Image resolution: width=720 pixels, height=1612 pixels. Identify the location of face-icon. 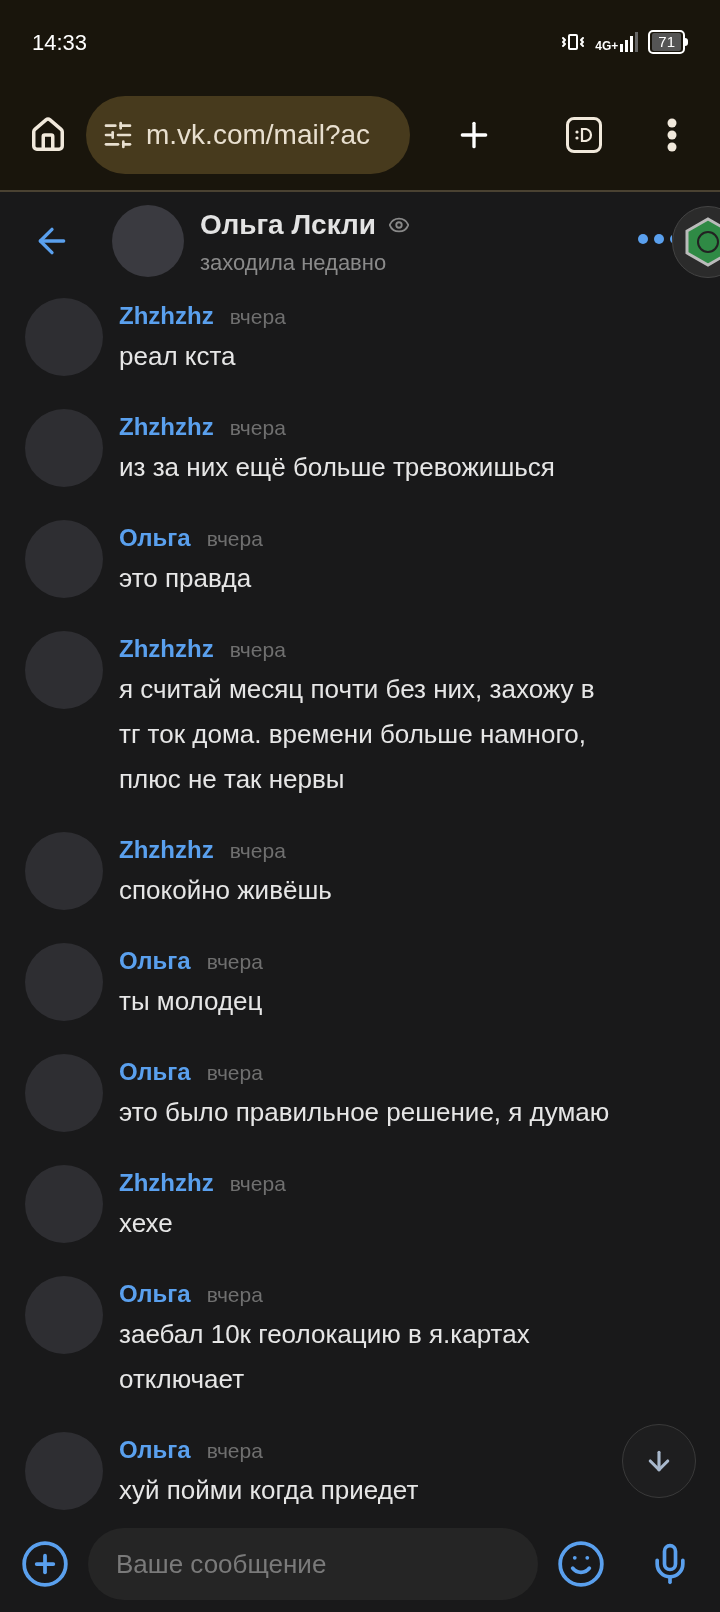
(584, 135).